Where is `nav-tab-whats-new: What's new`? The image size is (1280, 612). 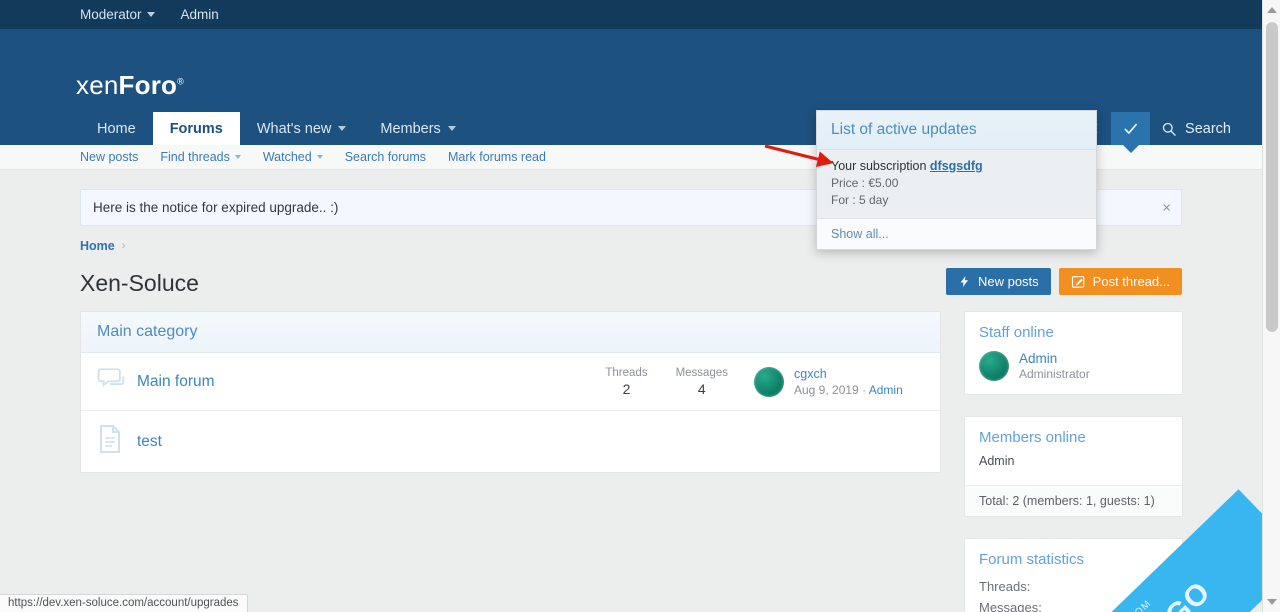 nav-tab-whats-new: What's new is located at coordinates (302, 128).